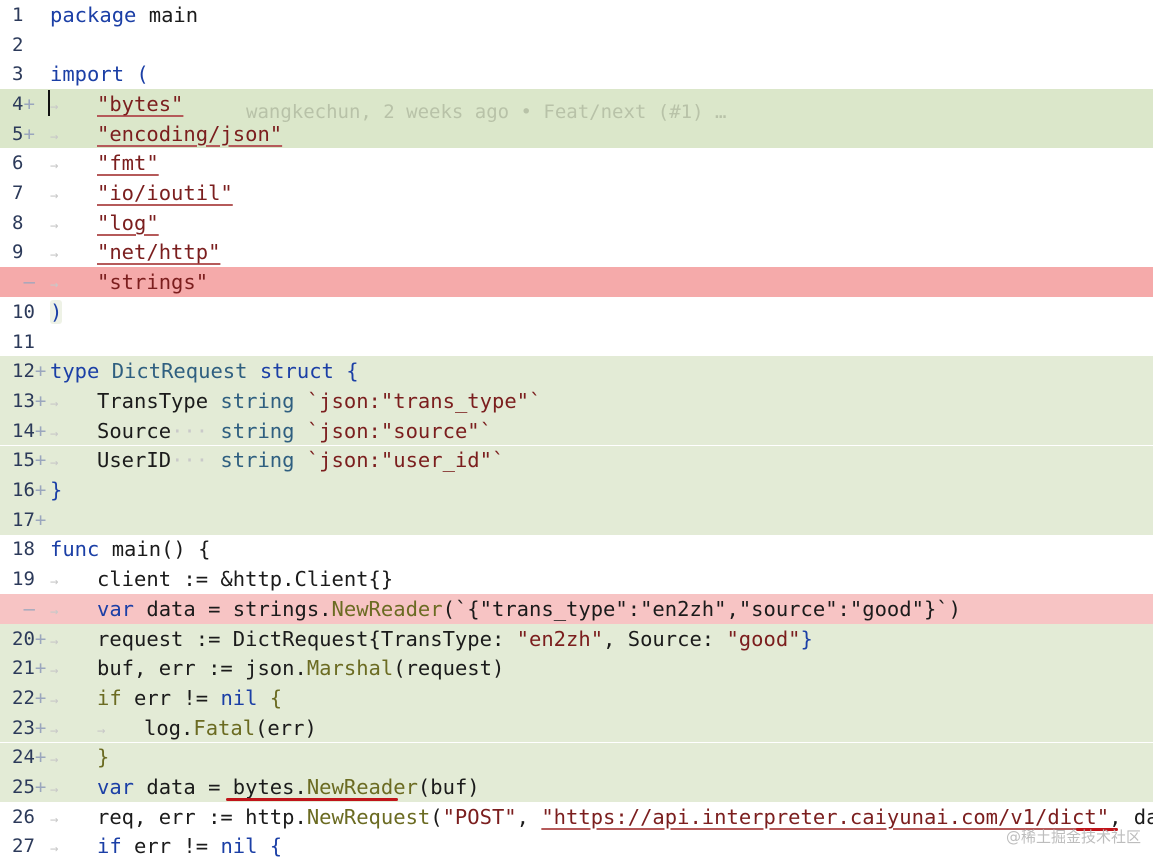  I want to click on code-line-added: 17+, so click(576, 519).